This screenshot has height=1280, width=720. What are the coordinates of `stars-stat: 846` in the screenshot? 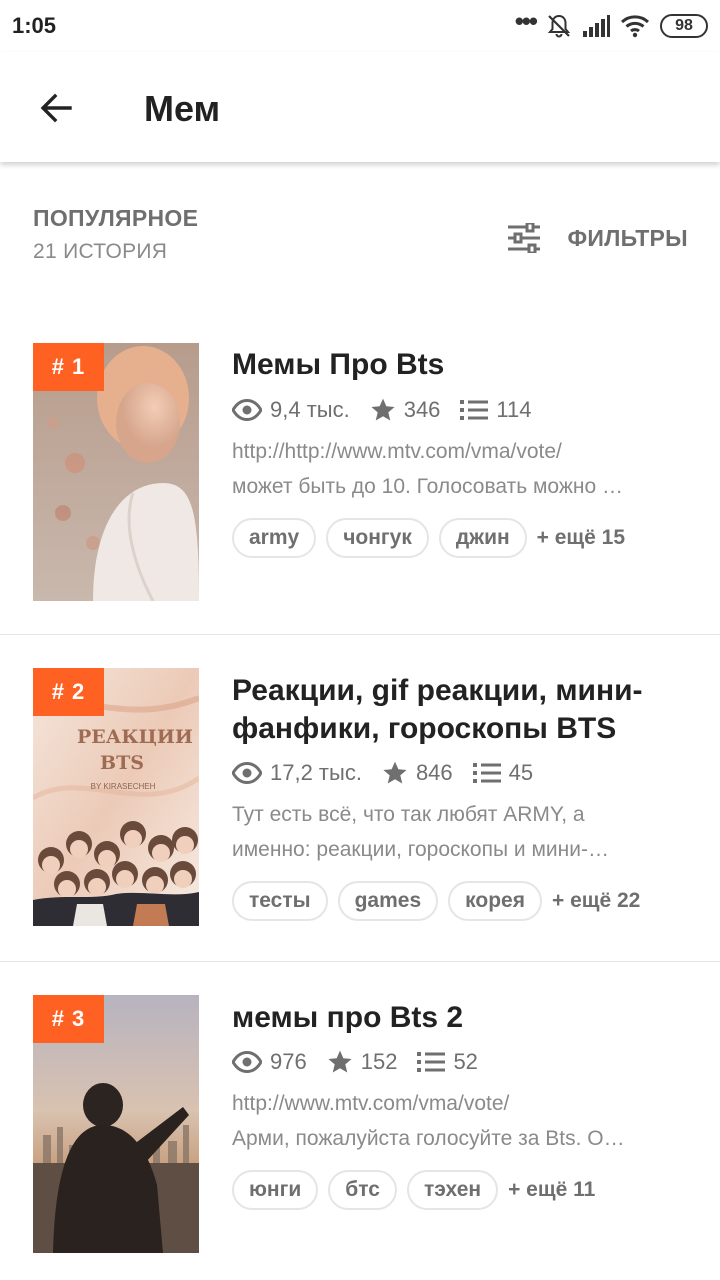 It's located at (417, 773).